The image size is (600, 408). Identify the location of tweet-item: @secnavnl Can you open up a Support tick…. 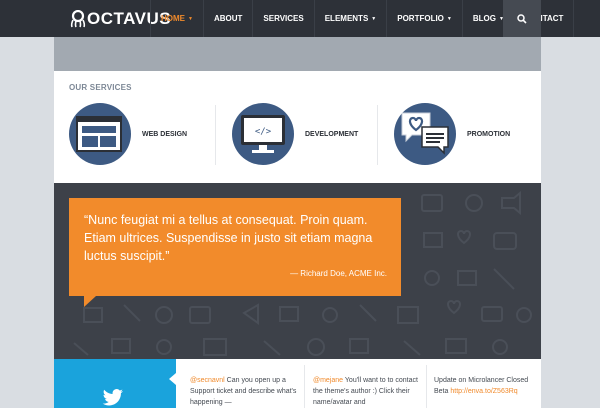
(245, 391).